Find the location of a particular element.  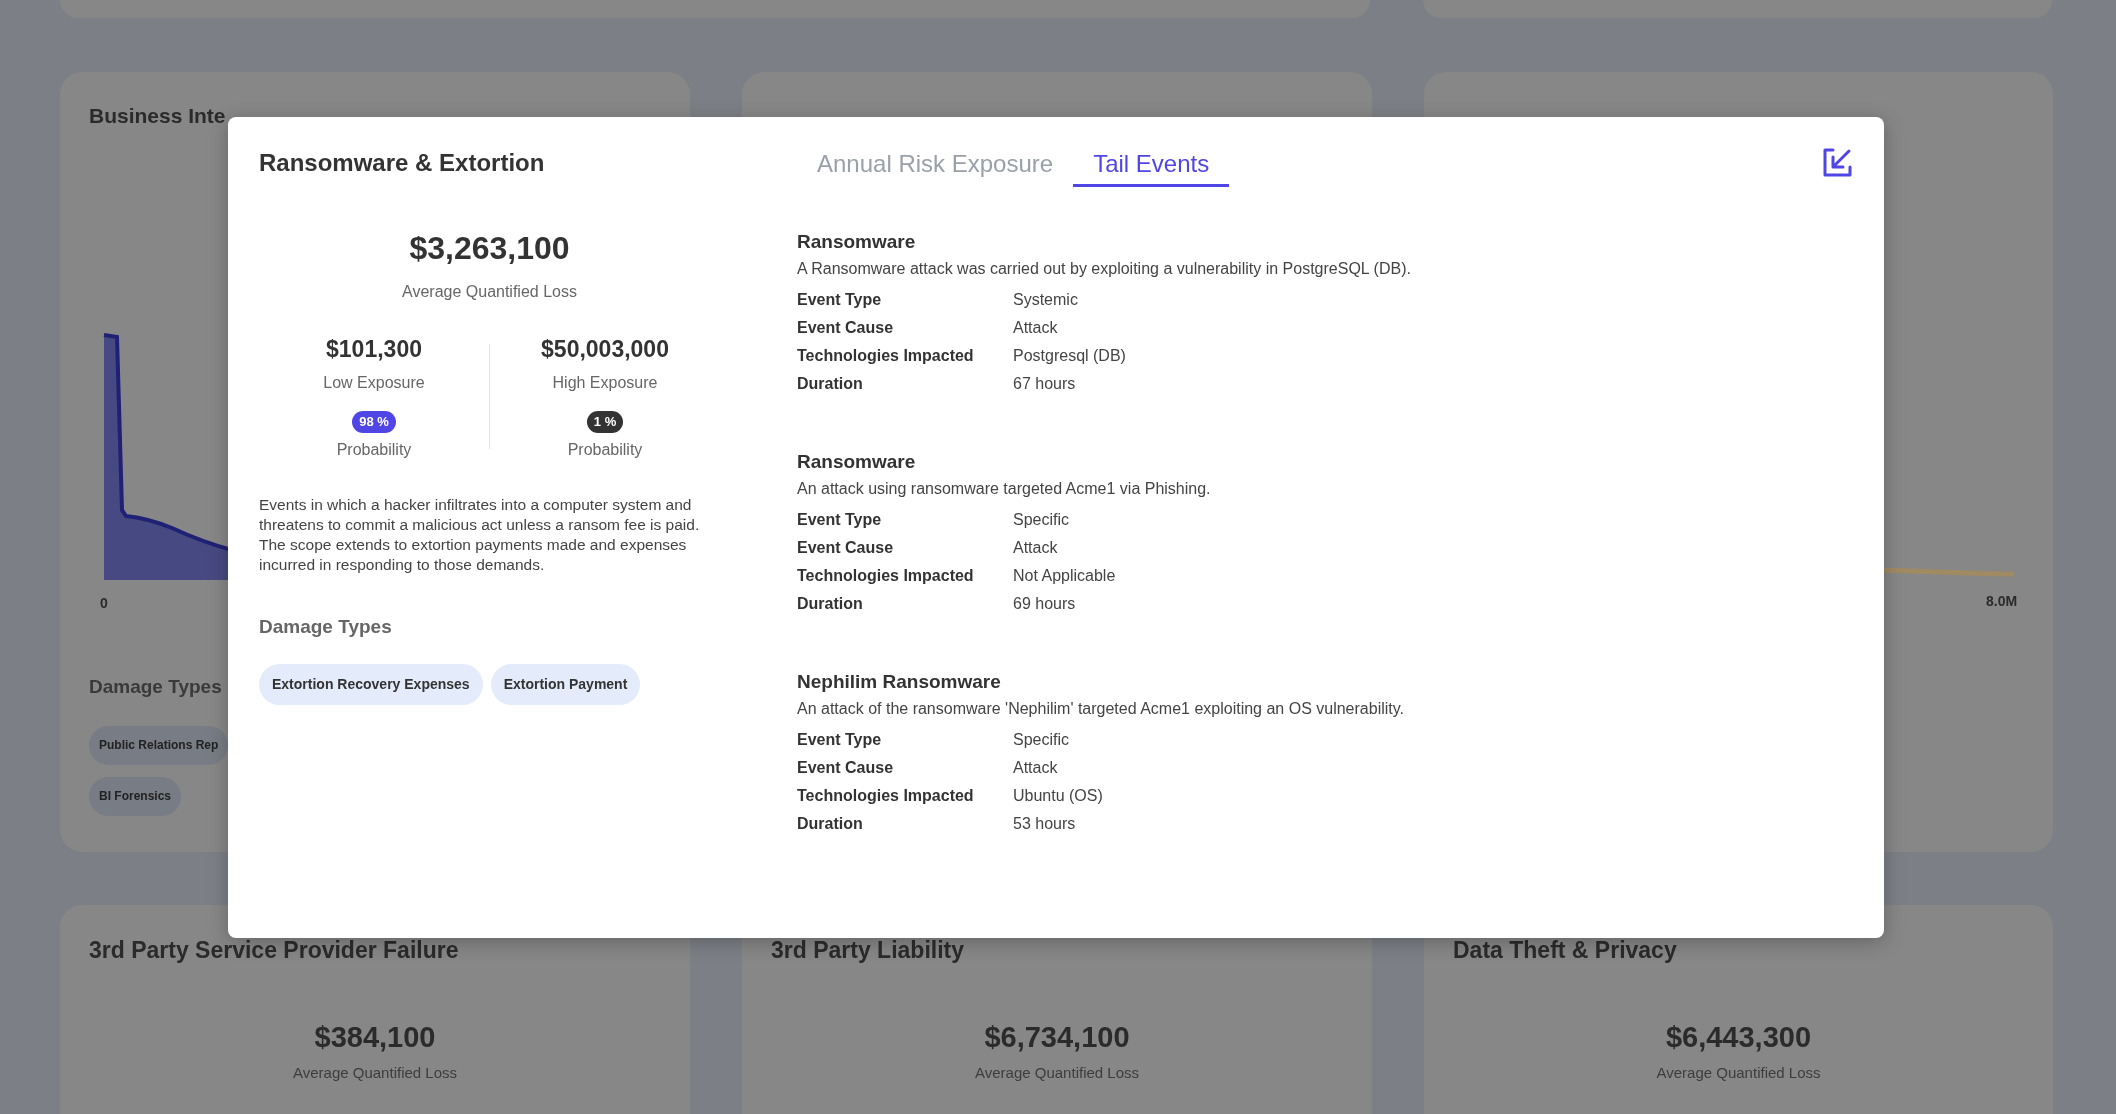

collapse-icon is located at coordinates (1837, 163).